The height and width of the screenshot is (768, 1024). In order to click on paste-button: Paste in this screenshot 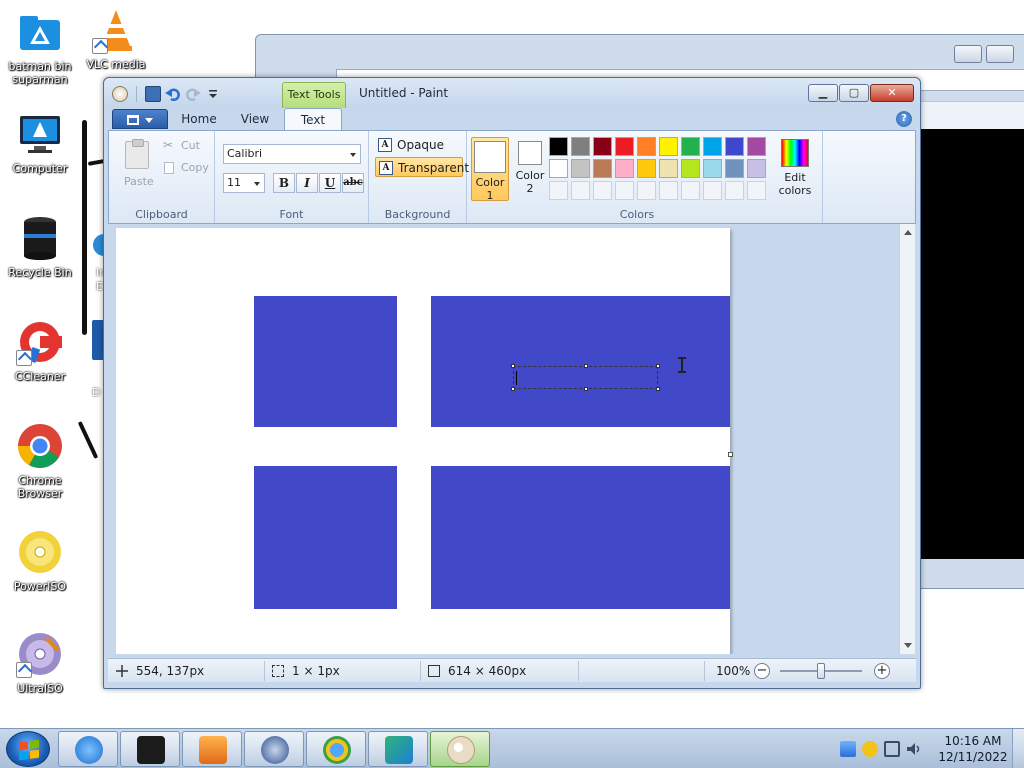, I will do `click(136, 163)`.